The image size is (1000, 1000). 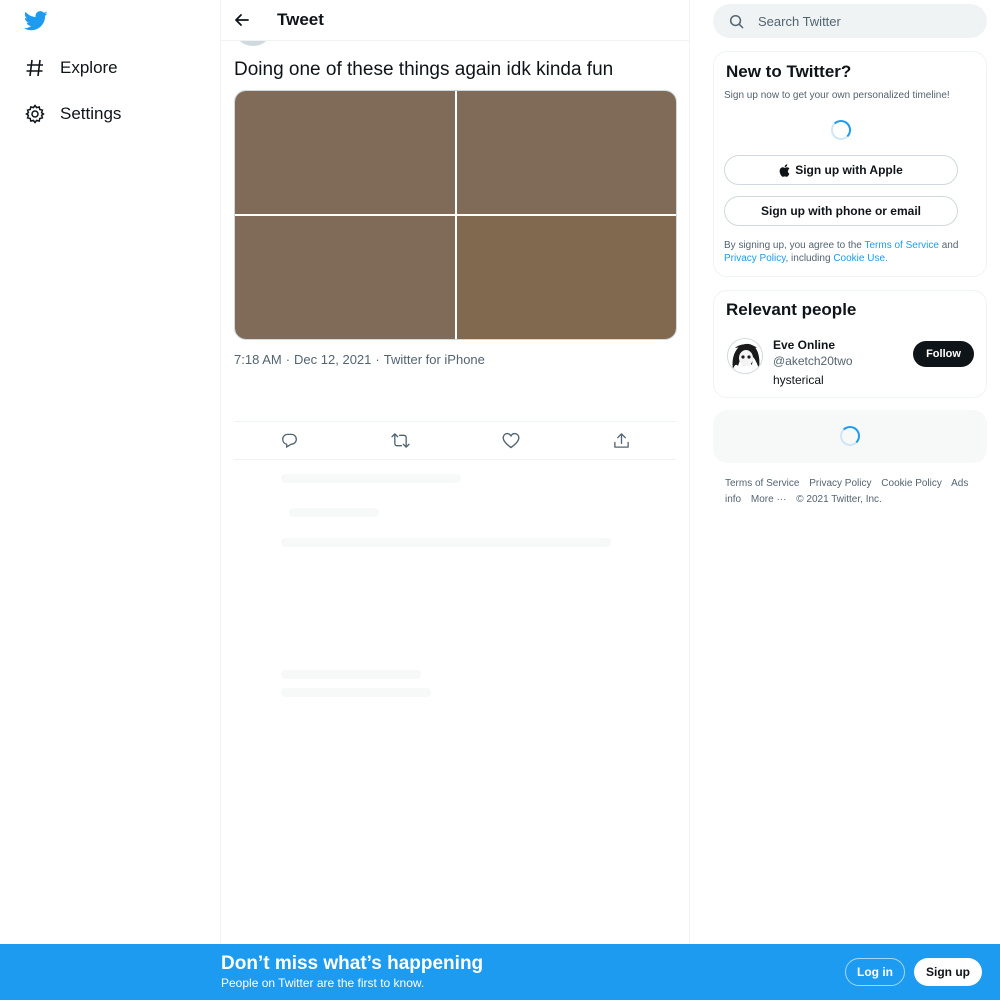 What do you see at coordinates (875, 972) in the screenshot?
I see `login-button: Log in` at bounding box center [875, 972].